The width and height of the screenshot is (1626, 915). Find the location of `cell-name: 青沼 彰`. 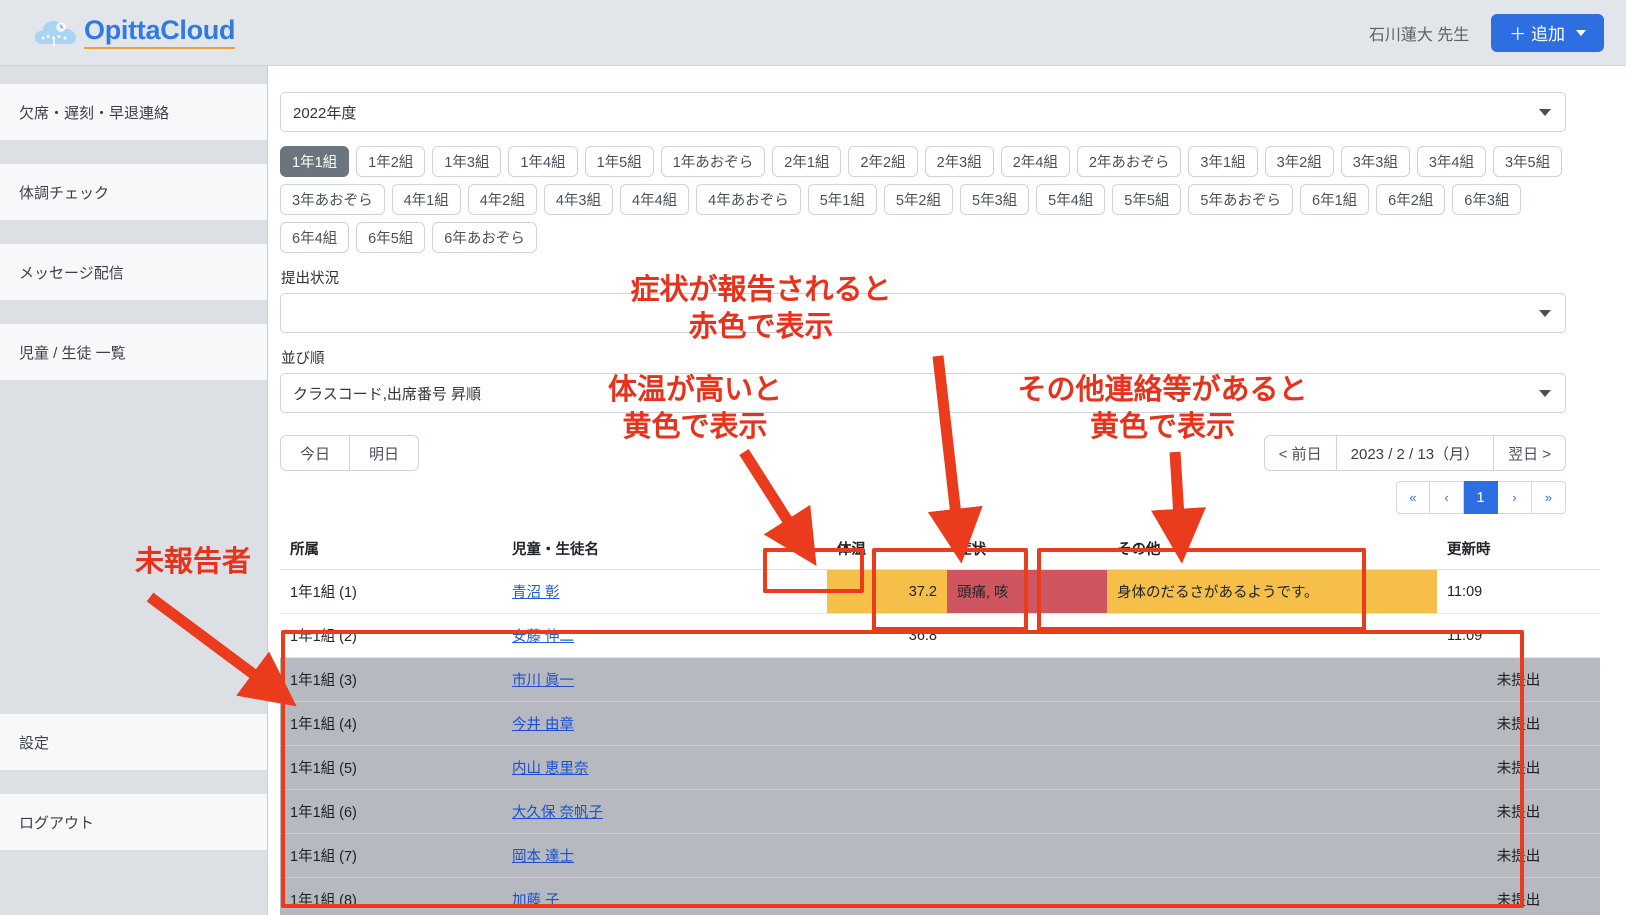

cell-name: 青沼 彰 is located at coordinates (664, 591).